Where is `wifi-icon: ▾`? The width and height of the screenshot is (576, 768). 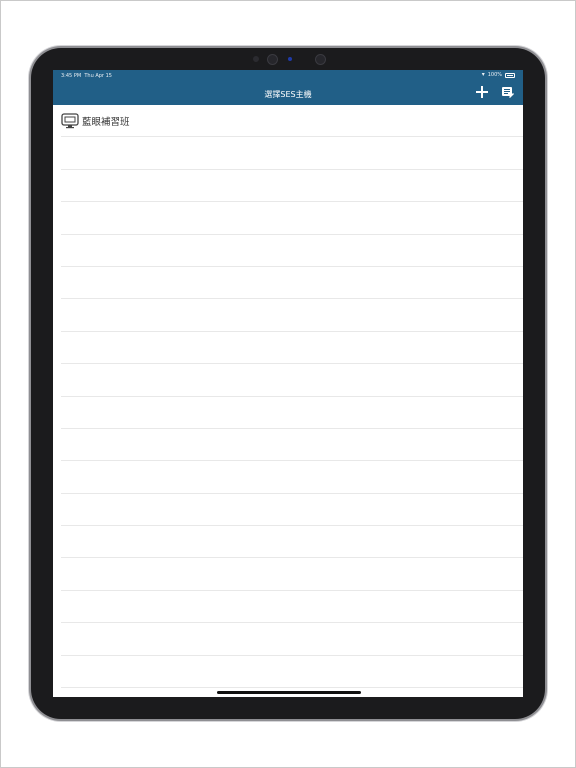
wifi-icon: ▾ is located at coordinates (483, 74).